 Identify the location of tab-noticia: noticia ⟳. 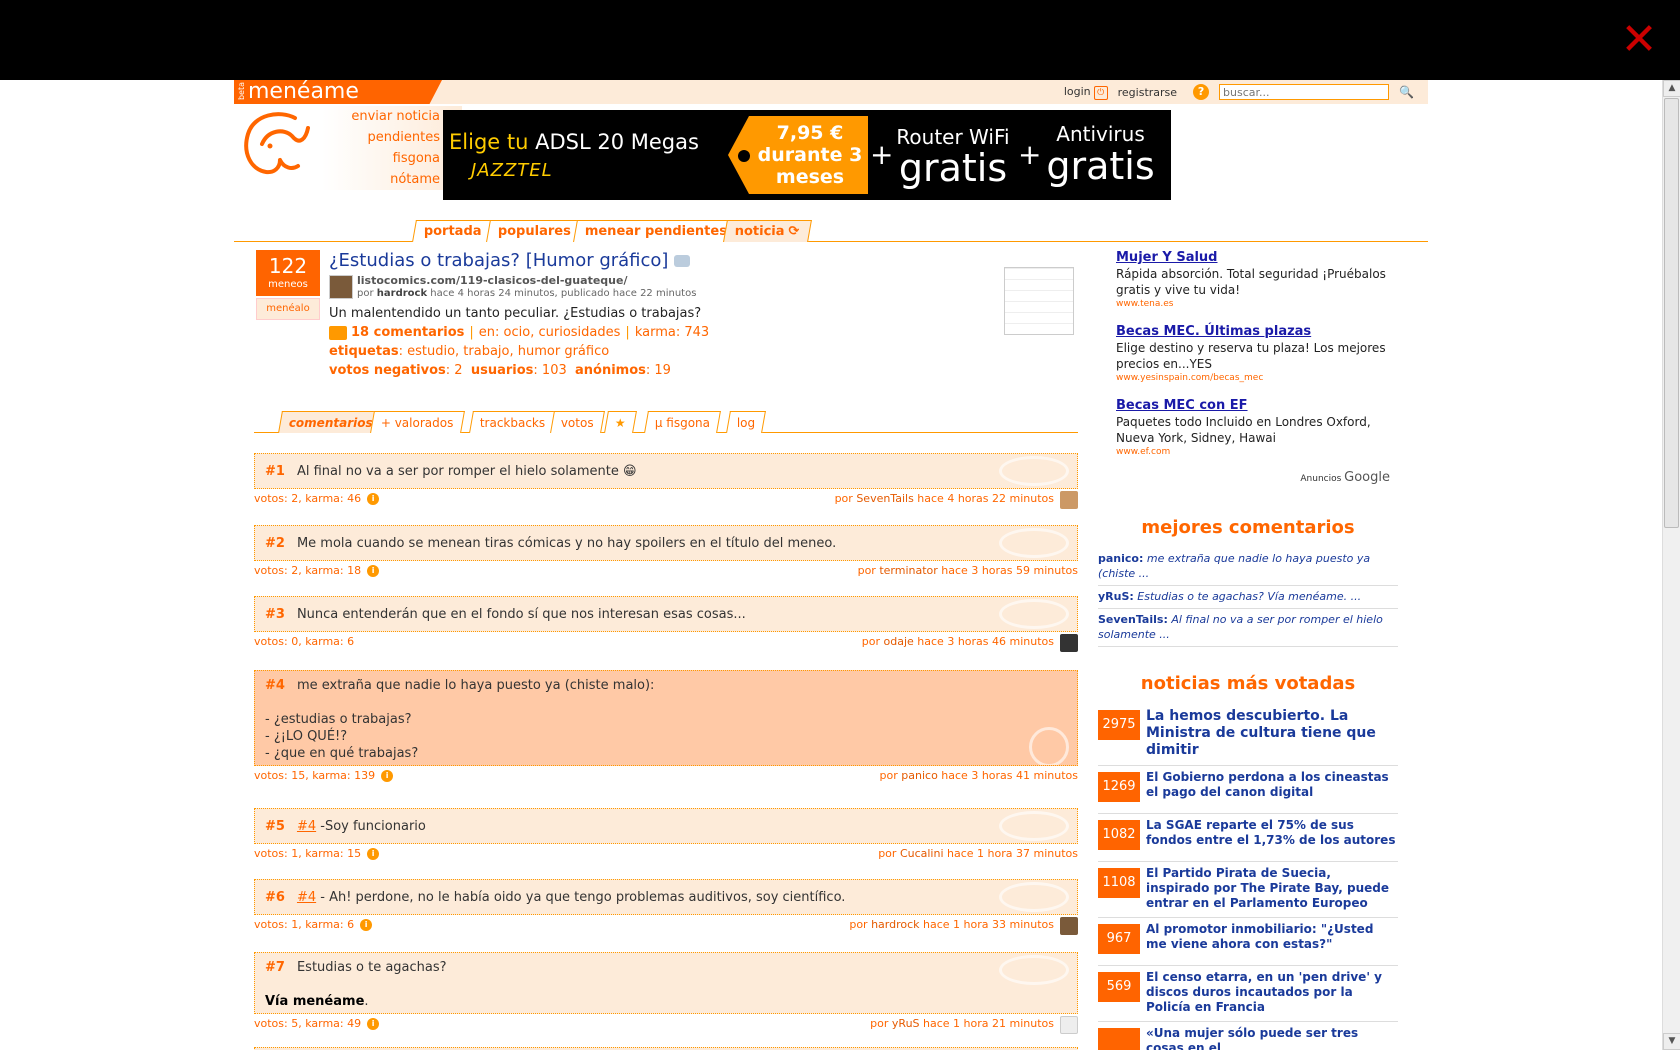
(768, 231).